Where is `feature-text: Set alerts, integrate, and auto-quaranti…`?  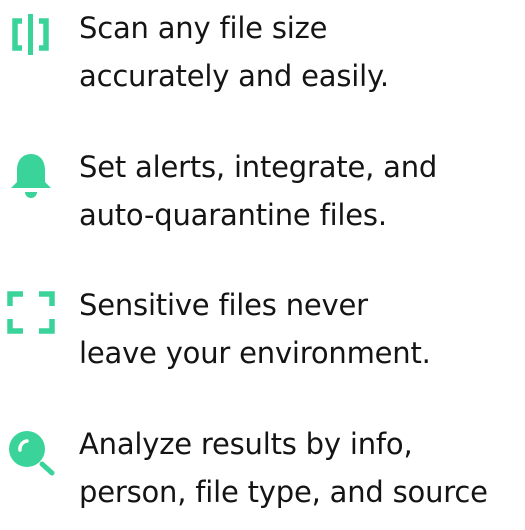
feature-text: Set alerts, integrate, and auto-quaranti… is located at coordinates (258, 191).